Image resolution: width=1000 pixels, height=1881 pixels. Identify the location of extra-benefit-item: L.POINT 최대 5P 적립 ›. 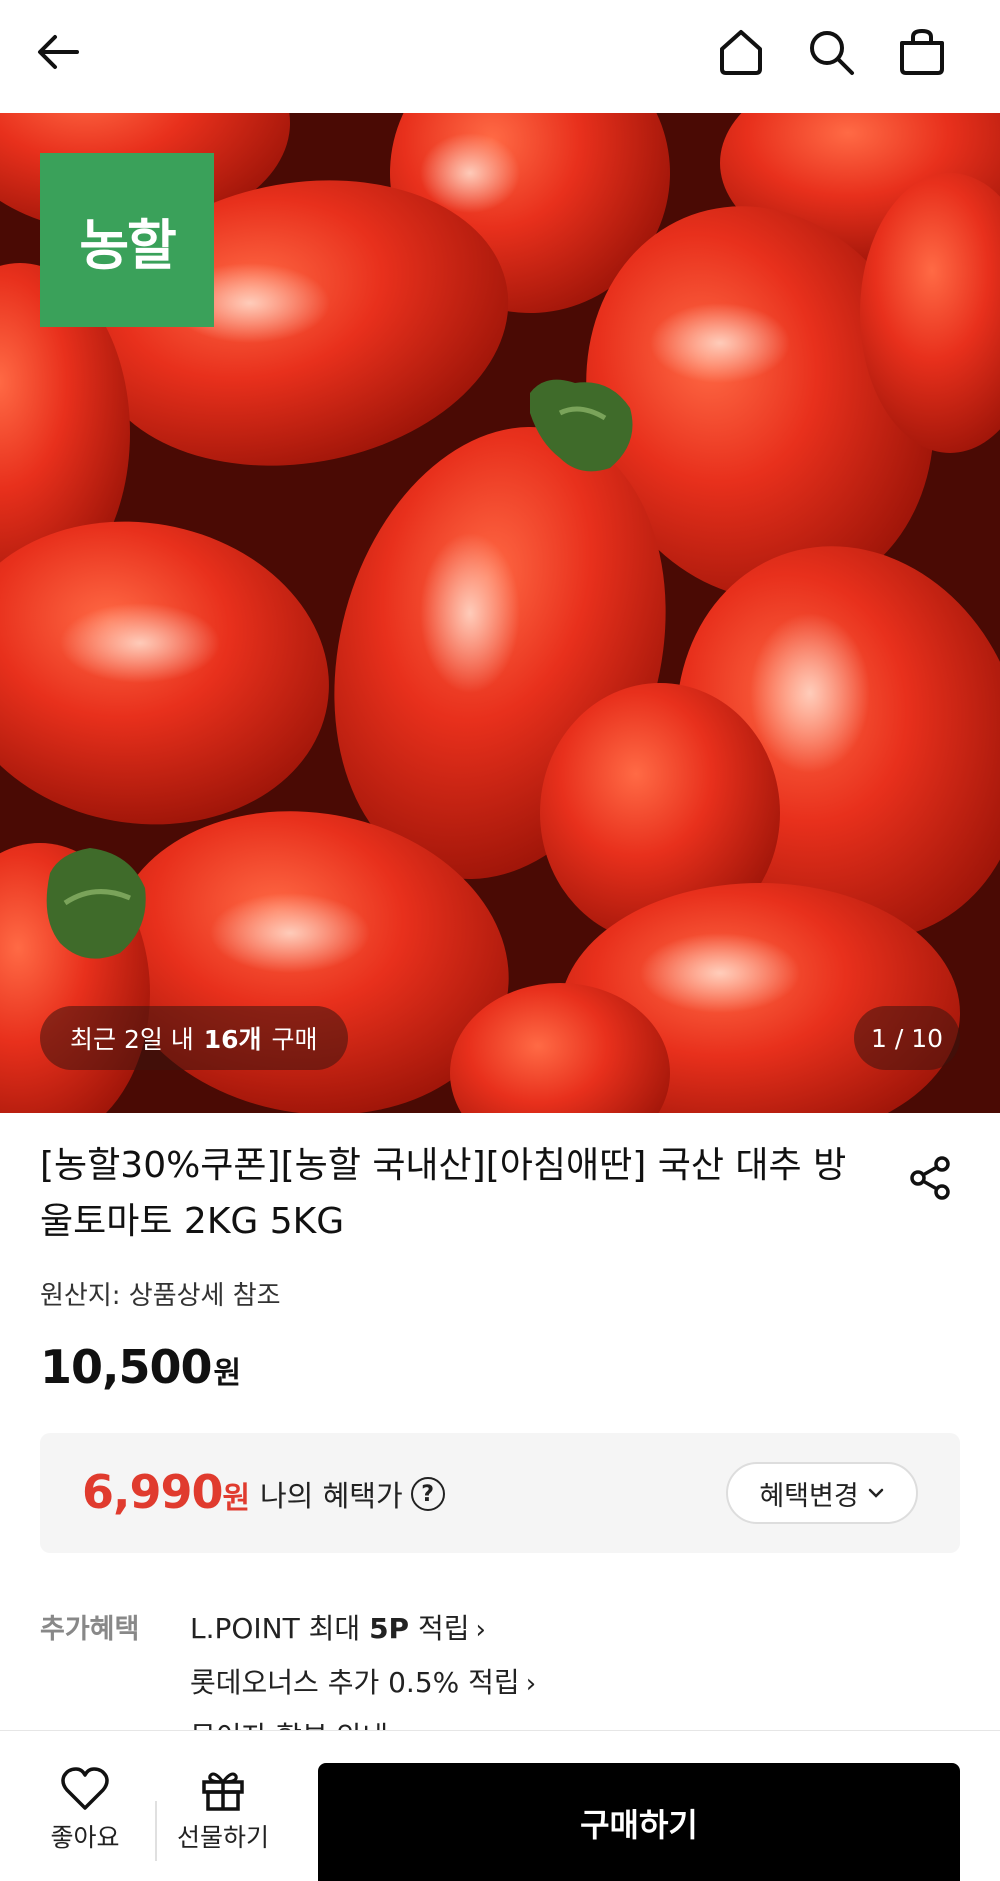
(338, 1627).